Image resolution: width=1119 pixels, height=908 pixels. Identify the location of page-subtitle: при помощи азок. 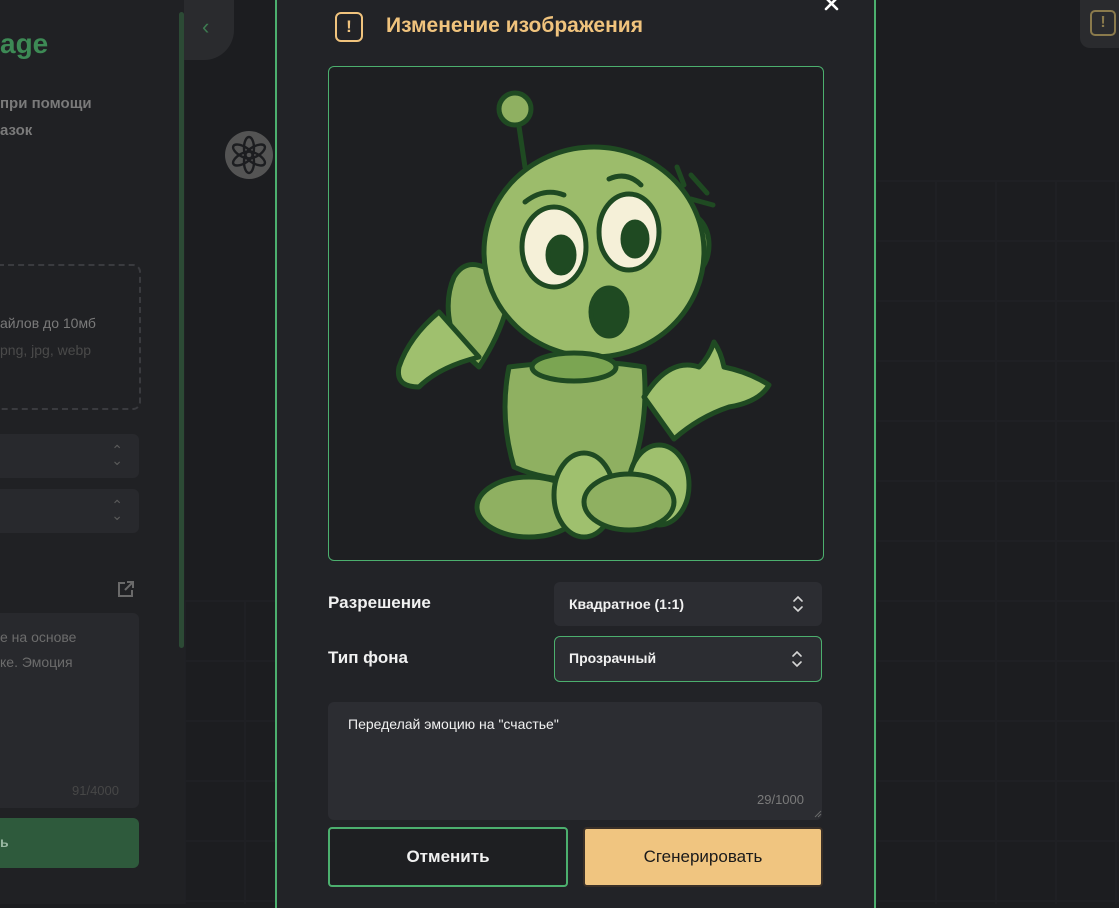
(87, 117).